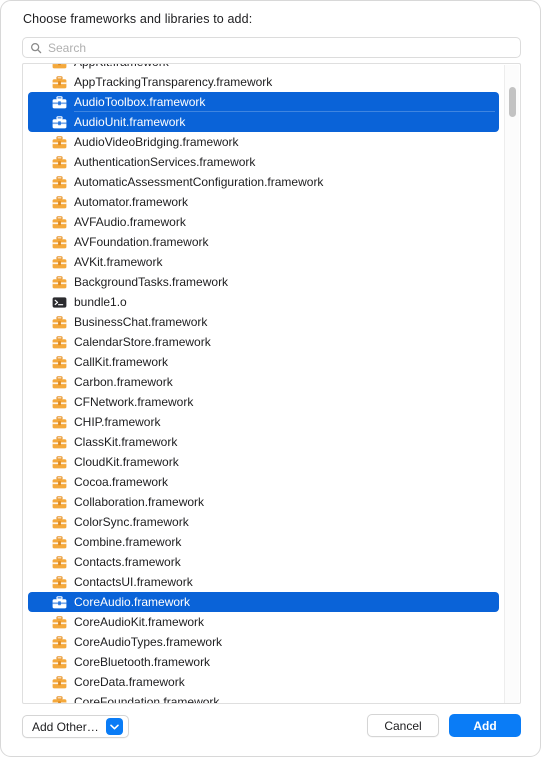 The width and height of the screenshot is (541, 757). What do you see at coordinates (263, 202) in the screenshot?
I see `list-item: Automator.framework` at bounding box center [263, 202].